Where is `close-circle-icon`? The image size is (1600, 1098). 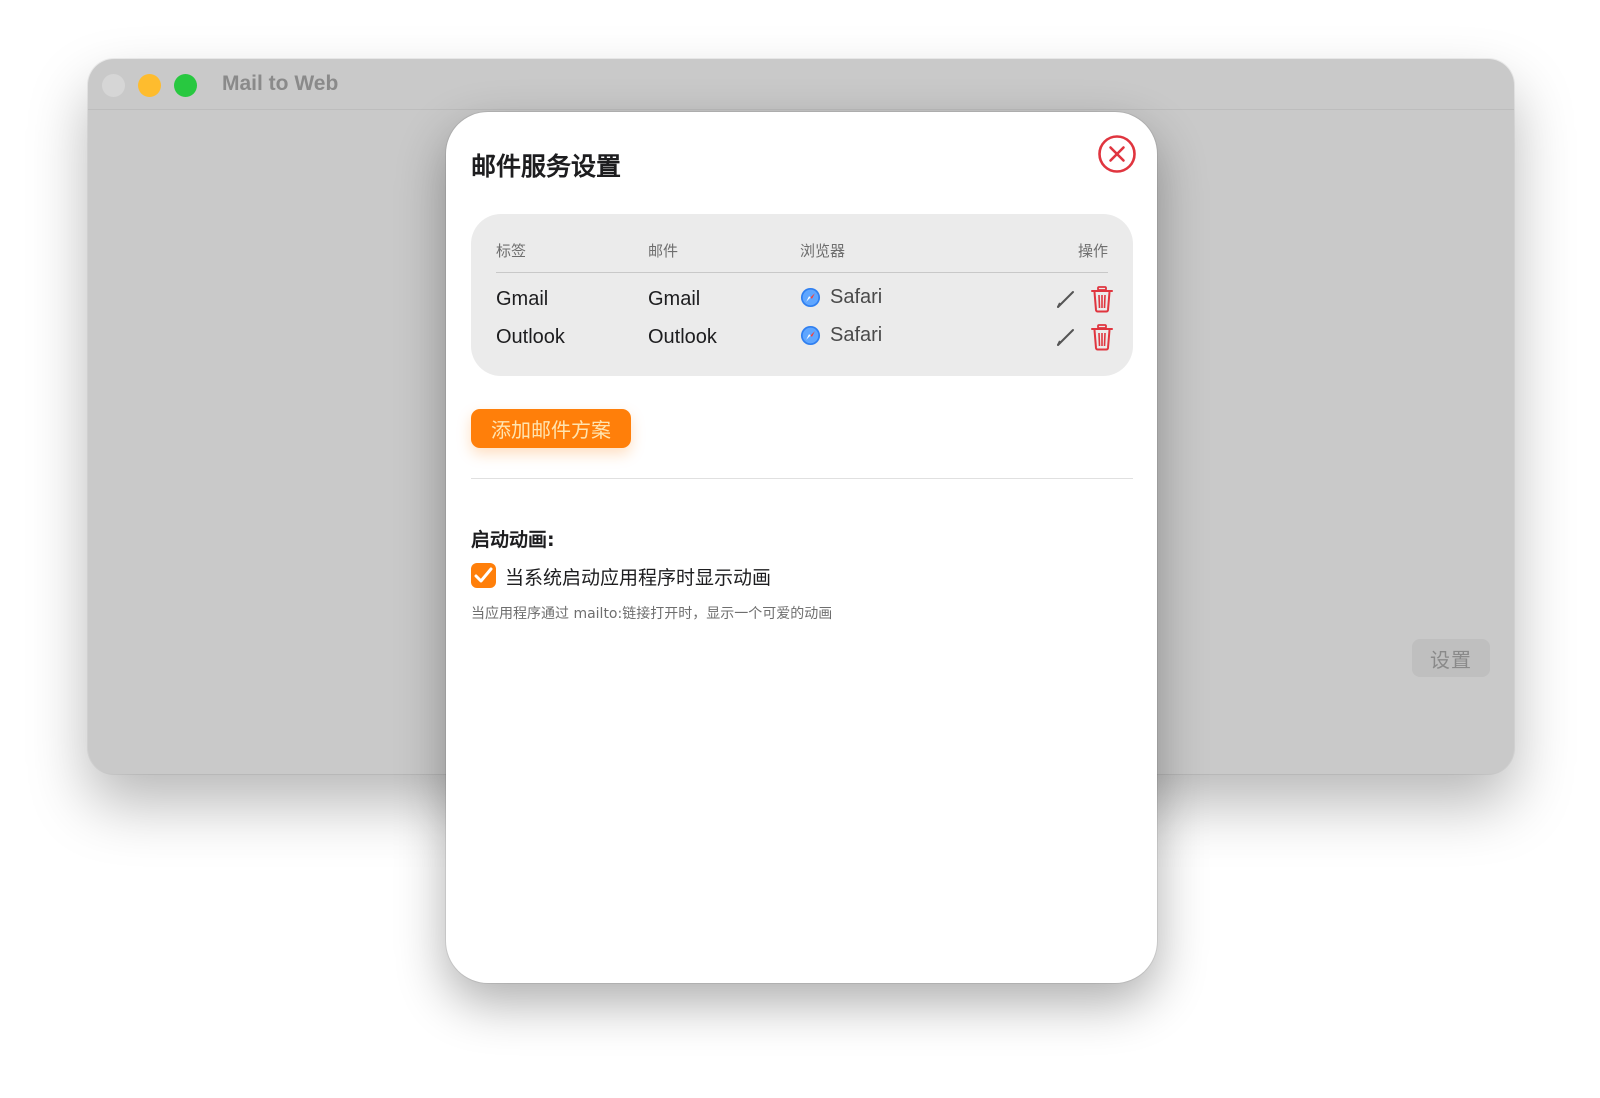
close-circle-icon is located at coordinates (1117, 154).